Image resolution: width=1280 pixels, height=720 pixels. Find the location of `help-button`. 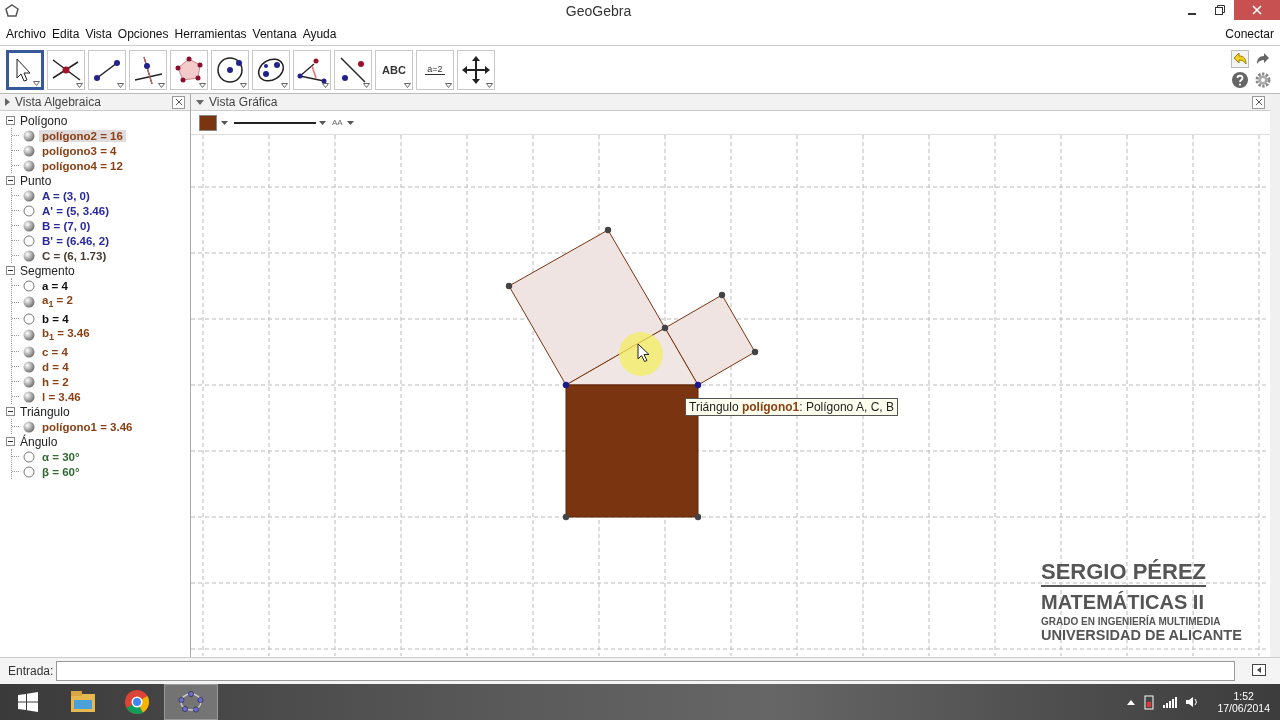

help-button is located at coordinates (1240, 80).